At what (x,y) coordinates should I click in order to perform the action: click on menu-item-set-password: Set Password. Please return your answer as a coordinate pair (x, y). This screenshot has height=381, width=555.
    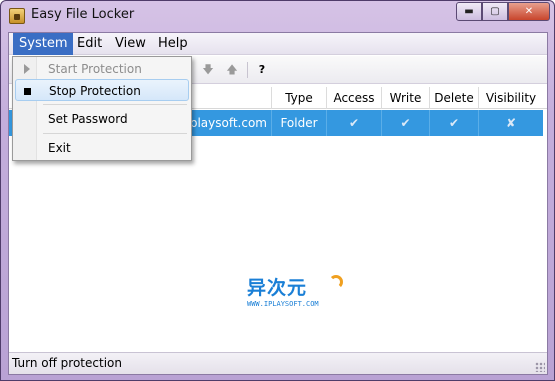
    Looking at the image, I should click on (102, 119).